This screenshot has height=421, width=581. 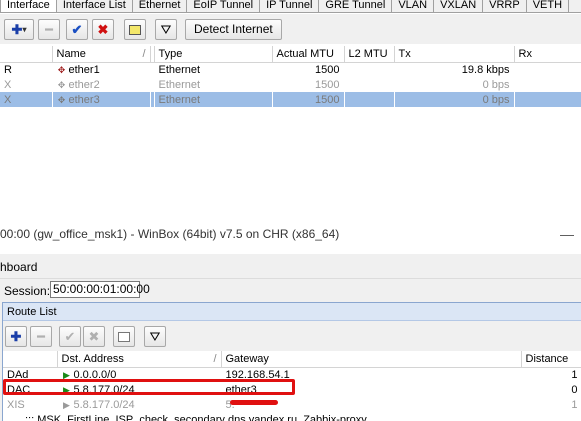 What do you see at coordinates (308, 54) in the screenshot?
I see `column-header-actual-mtu: Actual MTU` at bounding box center [308, 54].